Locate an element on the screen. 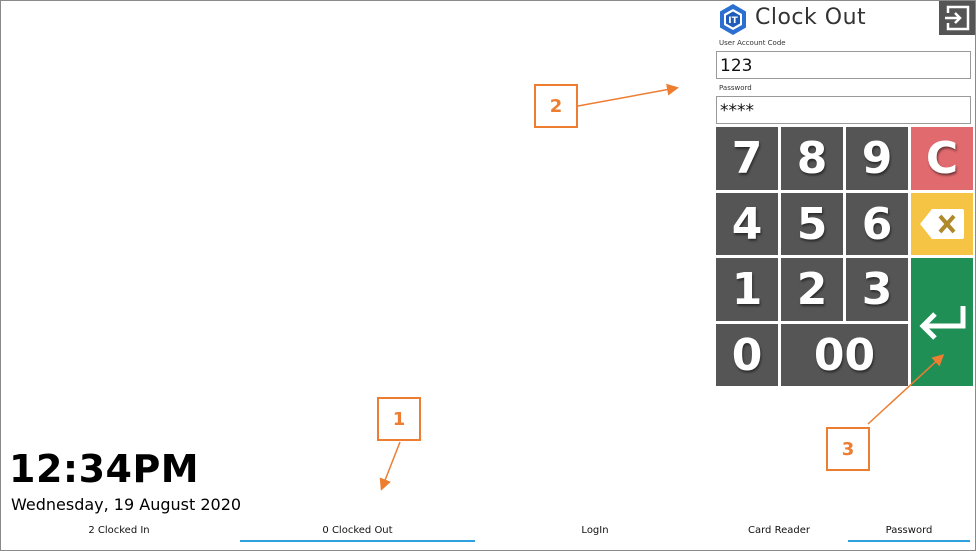  tab-card-reader: Card Reader is located at coordinates (779, 530).